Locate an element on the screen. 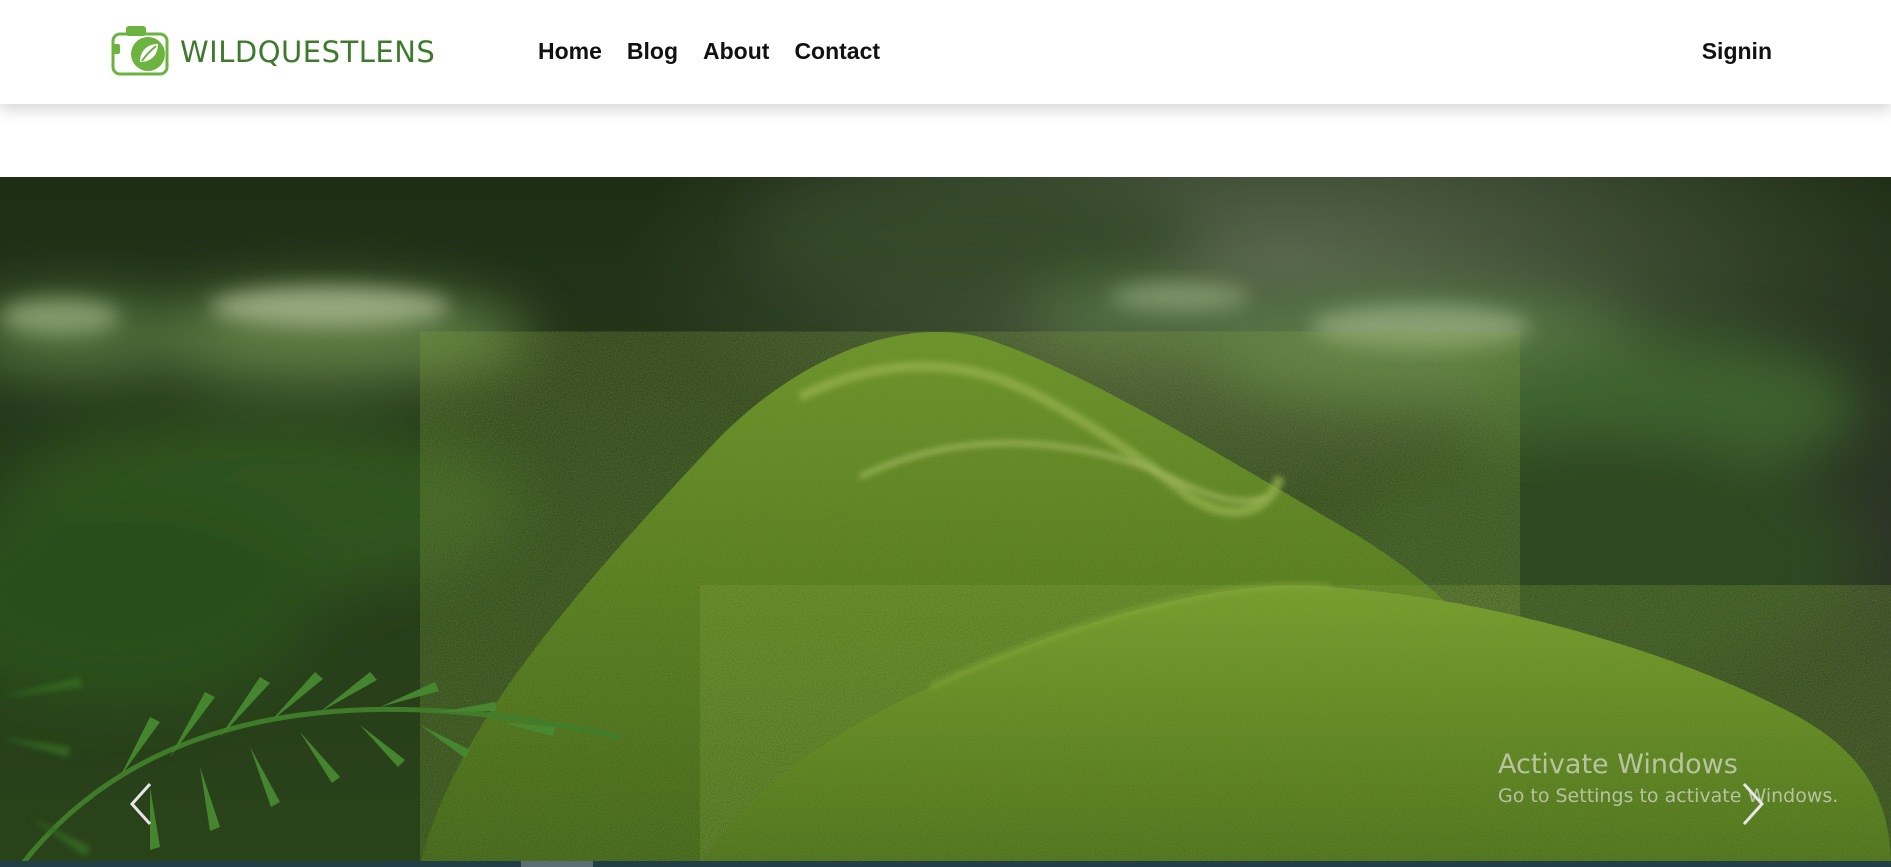 Image resolution: width=1891 pixels, height=867 pixels. brand-name: WILDQUESTLENS is located at coordinates (308, 52).